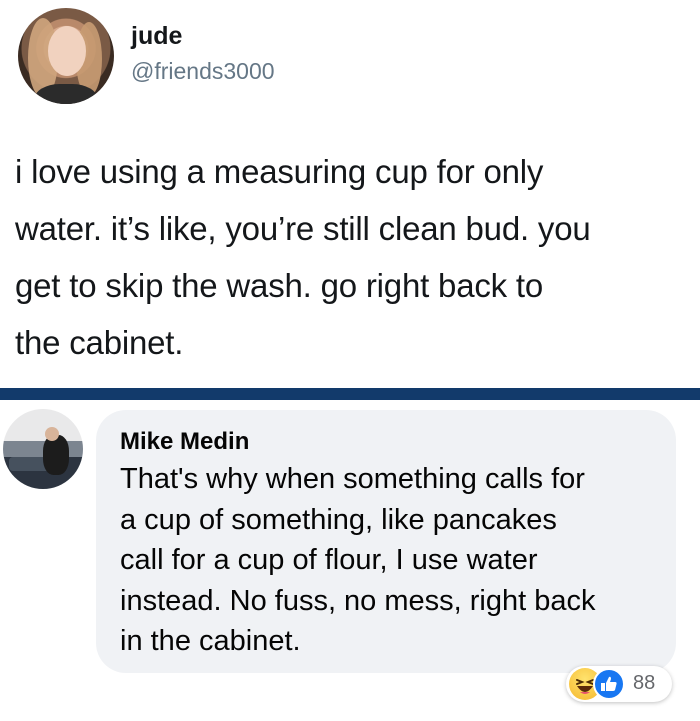 Image resolution: width=700 pixels, height=721 pixels. I want to click on tweet-avatar, so click(66, 56).